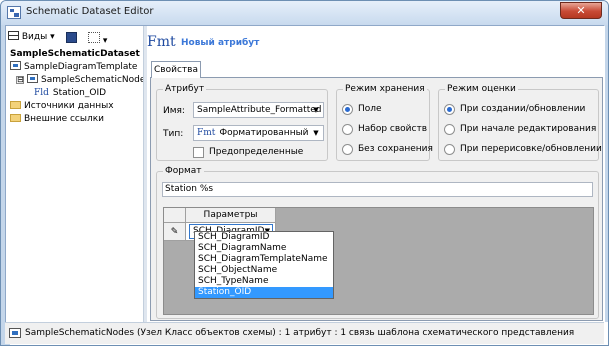  What do you see at coordinates (264, 133) in the screenshot?
I see `type-value: Форматированный` at bounding box center [264, 133].